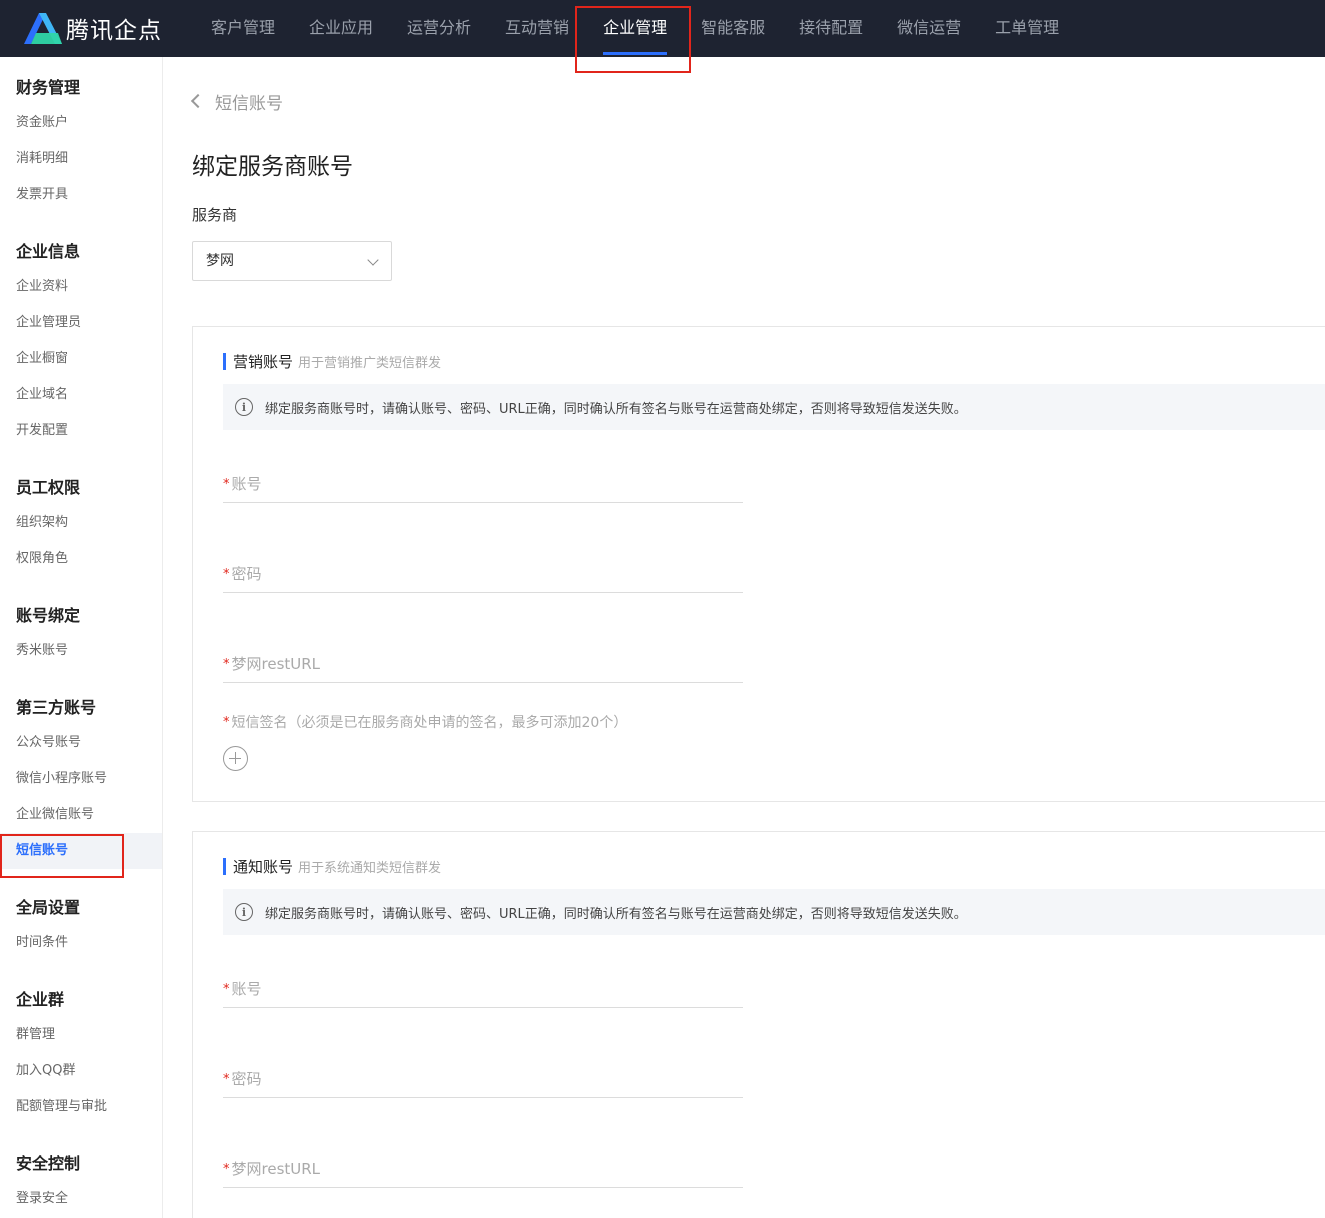 This screenshot has width=1325, height=1218. Describe the element at coordinates (272, 167) in the screenshot. I see `page-title: 绑定服务商账号` at that location.